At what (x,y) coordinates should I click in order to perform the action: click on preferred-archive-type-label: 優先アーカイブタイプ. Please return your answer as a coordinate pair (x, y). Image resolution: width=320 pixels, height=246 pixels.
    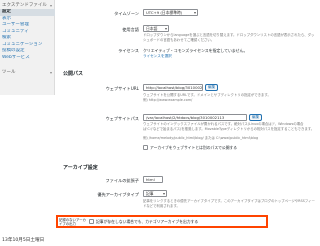
    Looking at the image, I should click on (118, 194).